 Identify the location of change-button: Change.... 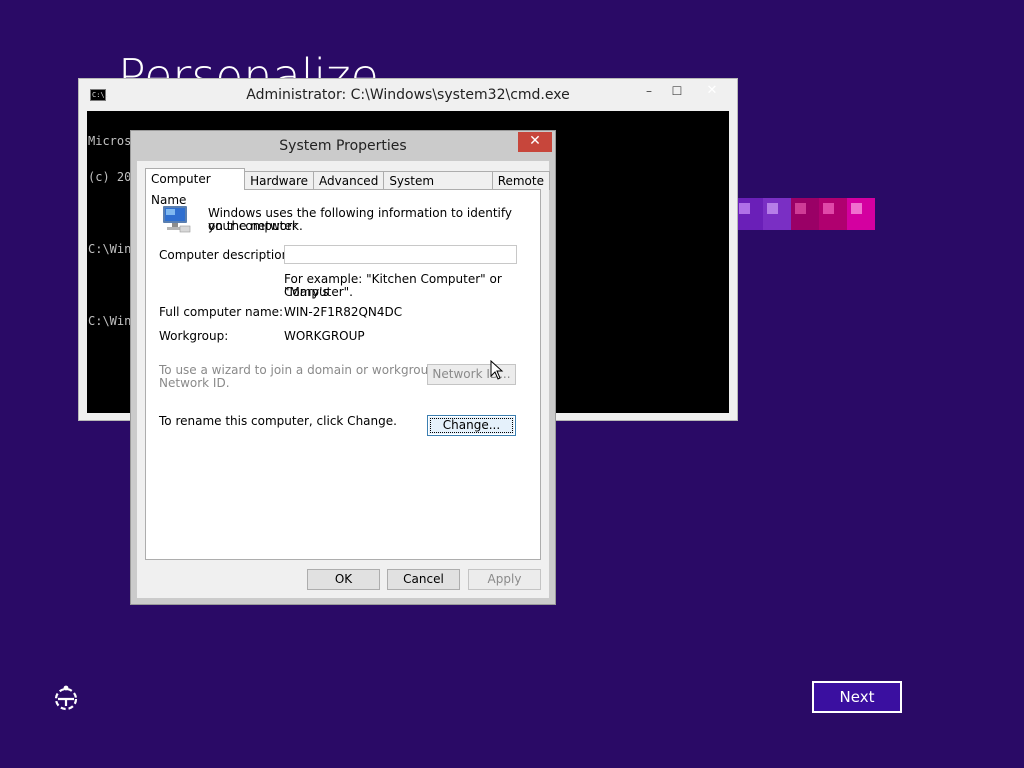
(471, 425).